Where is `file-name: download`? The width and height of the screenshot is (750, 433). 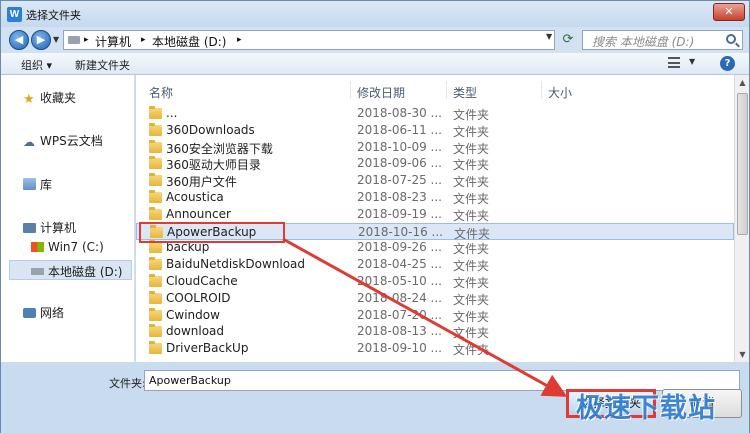
file-name: download is located at coordinates (195, 331).